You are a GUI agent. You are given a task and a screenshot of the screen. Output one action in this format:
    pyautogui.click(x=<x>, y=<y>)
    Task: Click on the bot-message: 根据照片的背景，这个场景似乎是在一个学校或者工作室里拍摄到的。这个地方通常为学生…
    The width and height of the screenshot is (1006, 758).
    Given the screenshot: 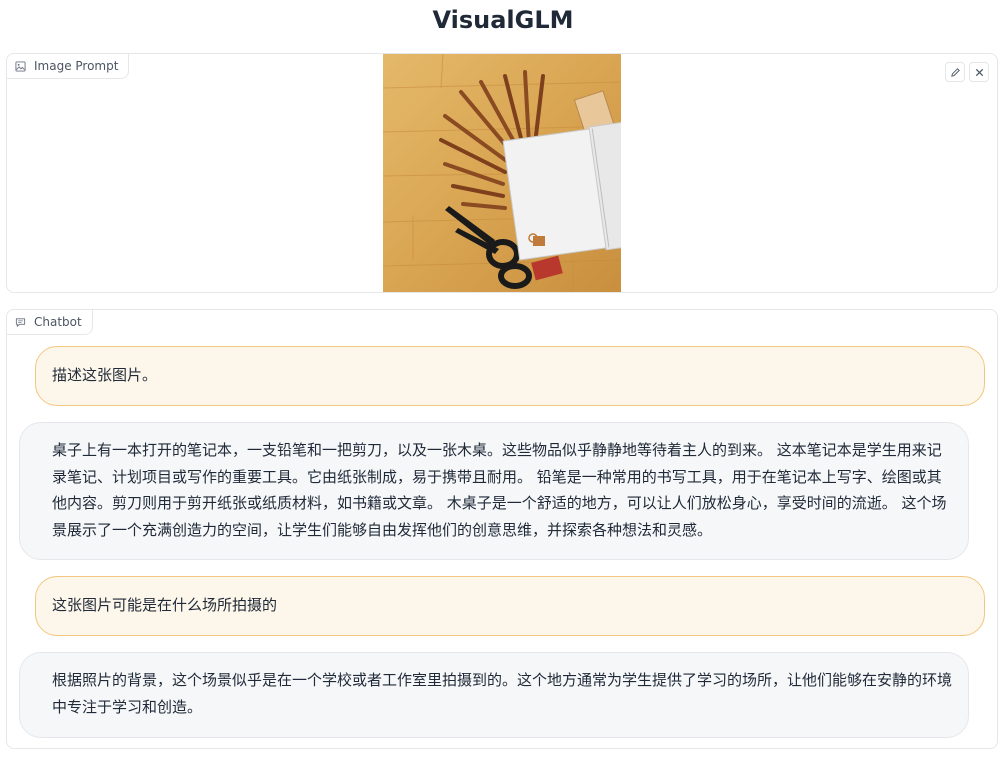 What is the action you would take?
    pyautogui.click(x=494, y=695)
    